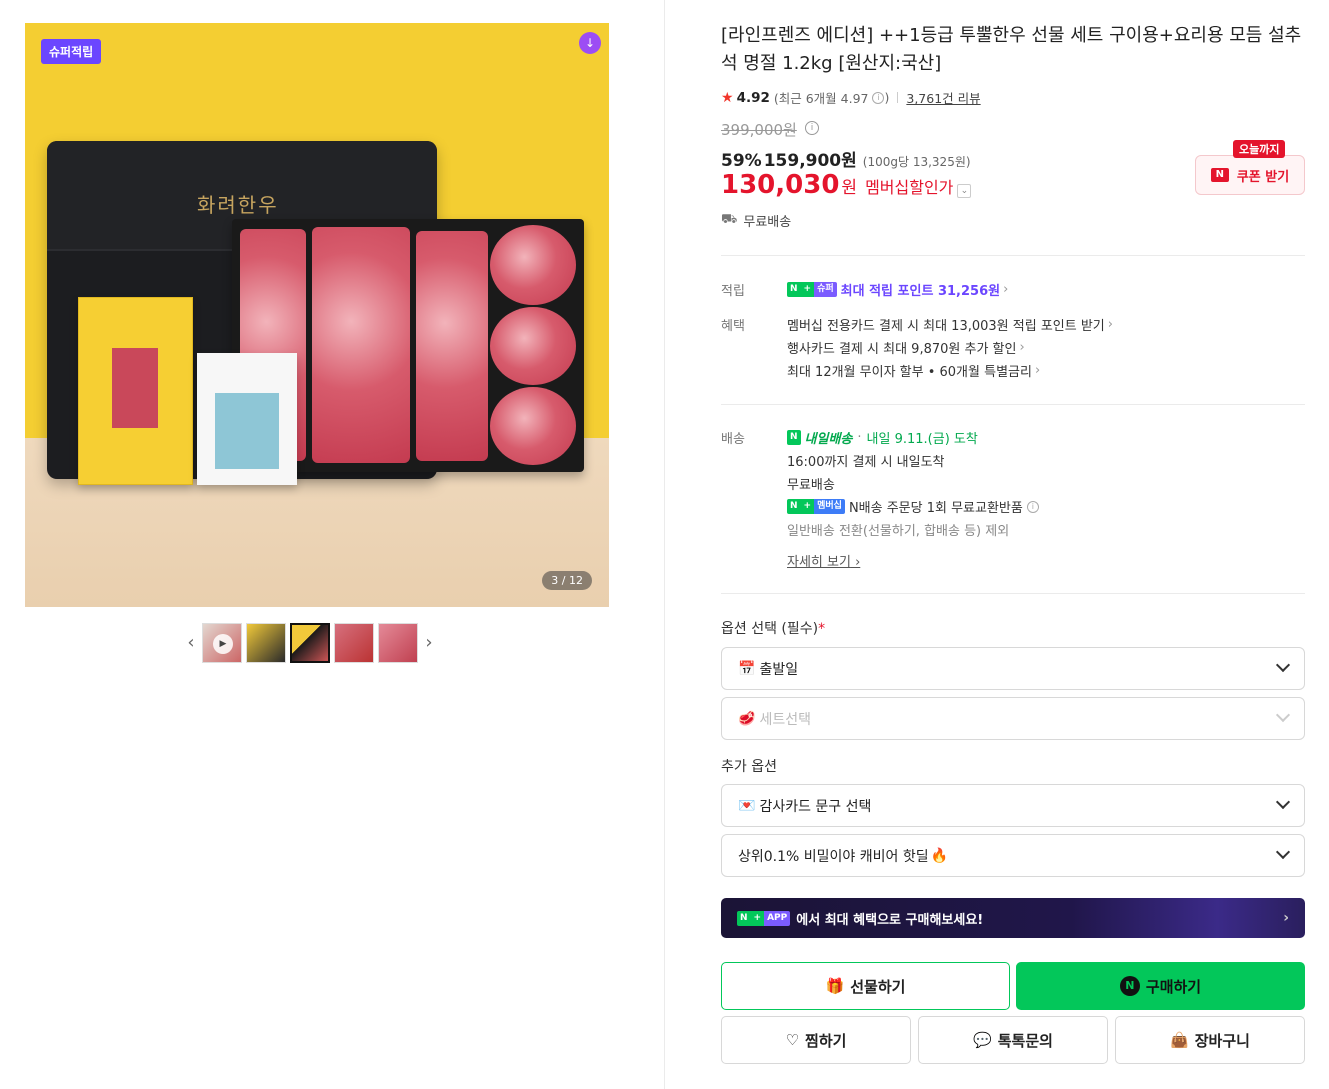  Describe the element at coordinates (835, 986) in the screenshot. I see `gift-icon: 🎁` at that location.